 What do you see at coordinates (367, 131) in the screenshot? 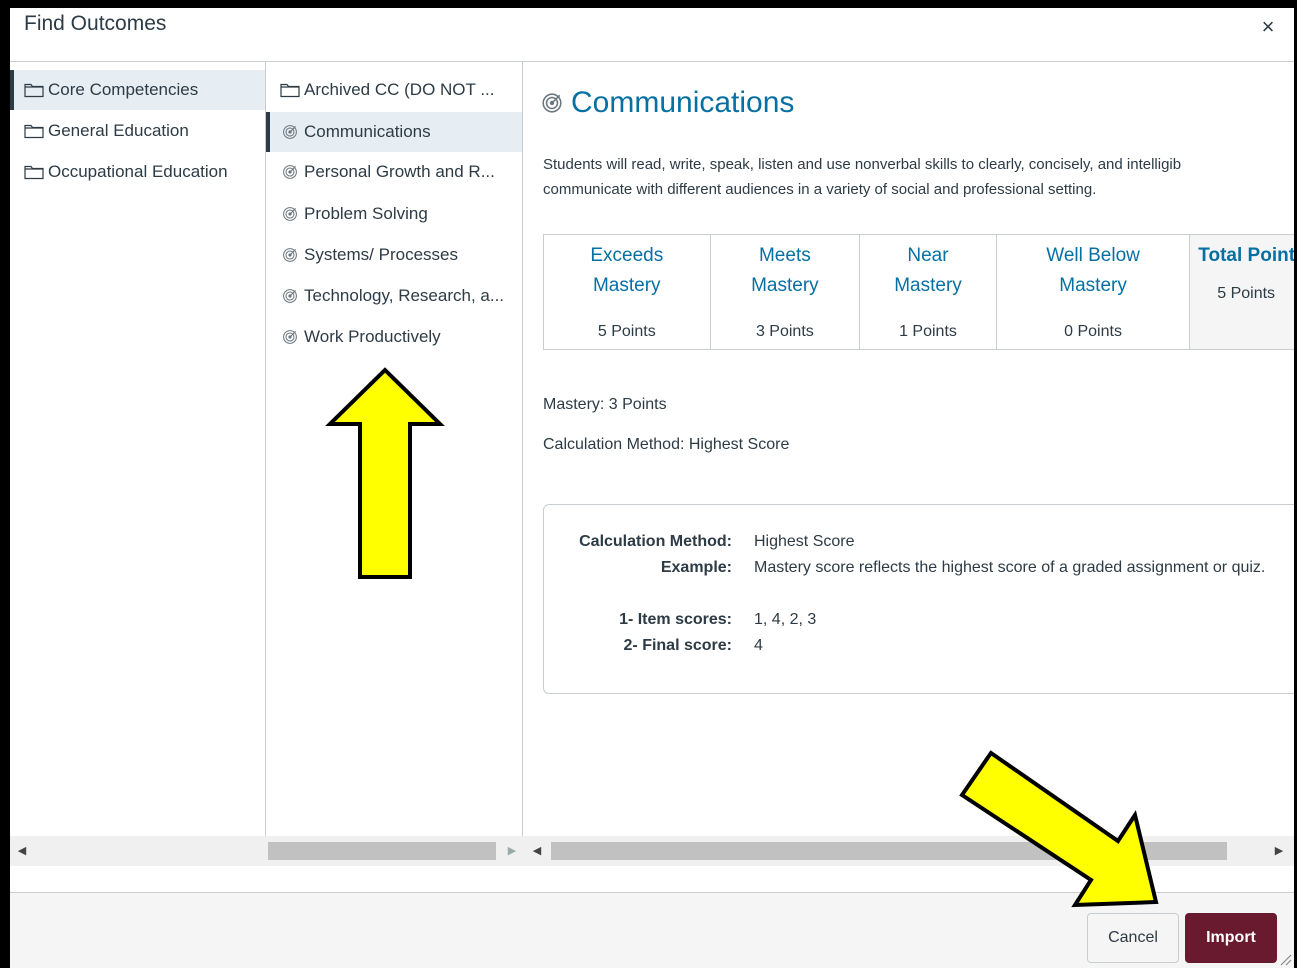
I see `outcome-item-label: Communications` at bounding box center [367, 131].